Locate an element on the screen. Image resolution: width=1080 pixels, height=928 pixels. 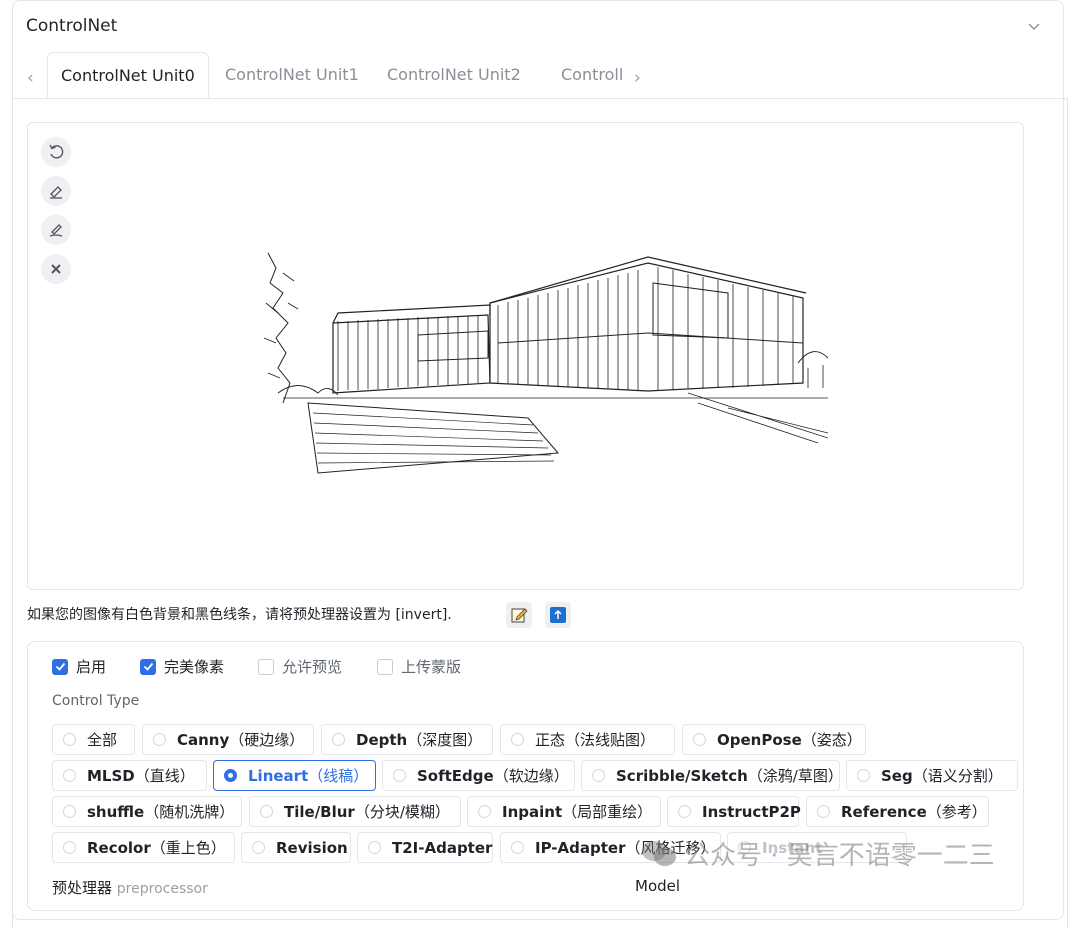
enable-label: 启用 is located at coordinates (91, 667).